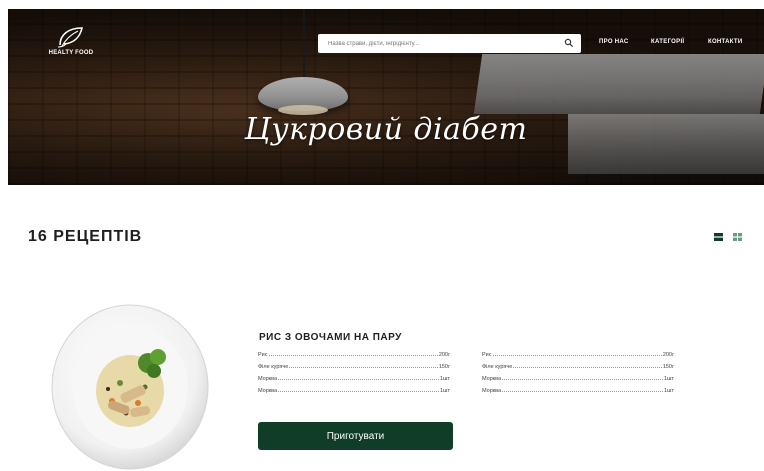 The height and width of the screenshot is (471, 764). Describe the element at coordinates (434, 43) in the screenshot. I see `search-input` at that location.